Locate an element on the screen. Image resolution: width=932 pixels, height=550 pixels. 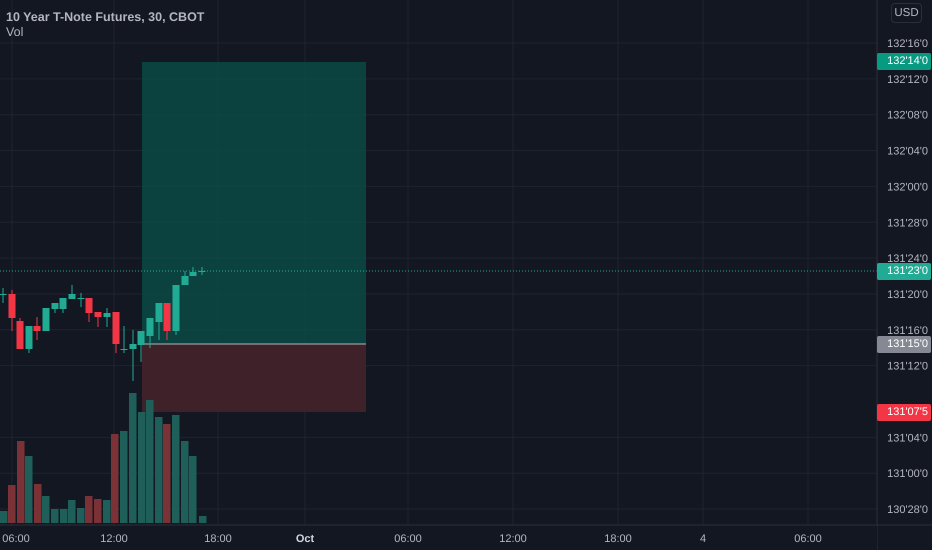
price-label: 131'04'0 is located at coordinates (907, 438).